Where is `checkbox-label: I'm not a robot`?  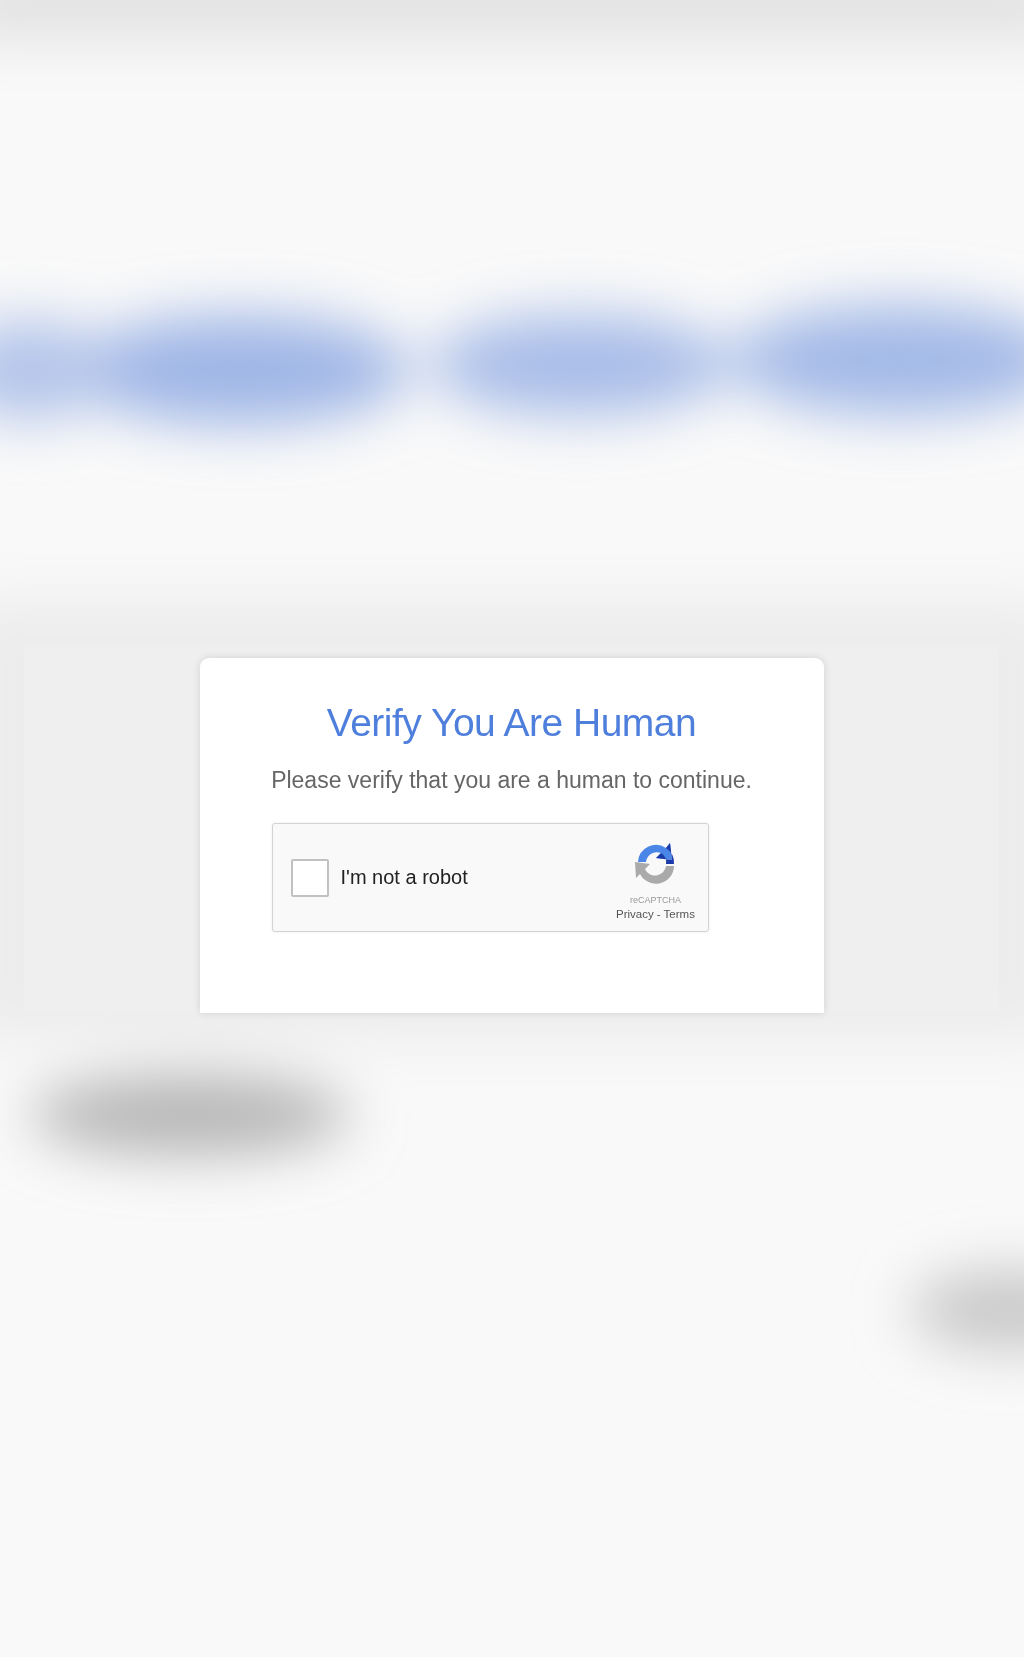 checkbox-label: I'm not a robot is located at coordinates (404, 878).